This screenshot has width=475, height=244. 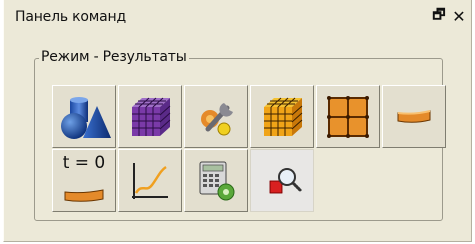 I want to click on grid-plane-icon, so click(x=348, y=116).